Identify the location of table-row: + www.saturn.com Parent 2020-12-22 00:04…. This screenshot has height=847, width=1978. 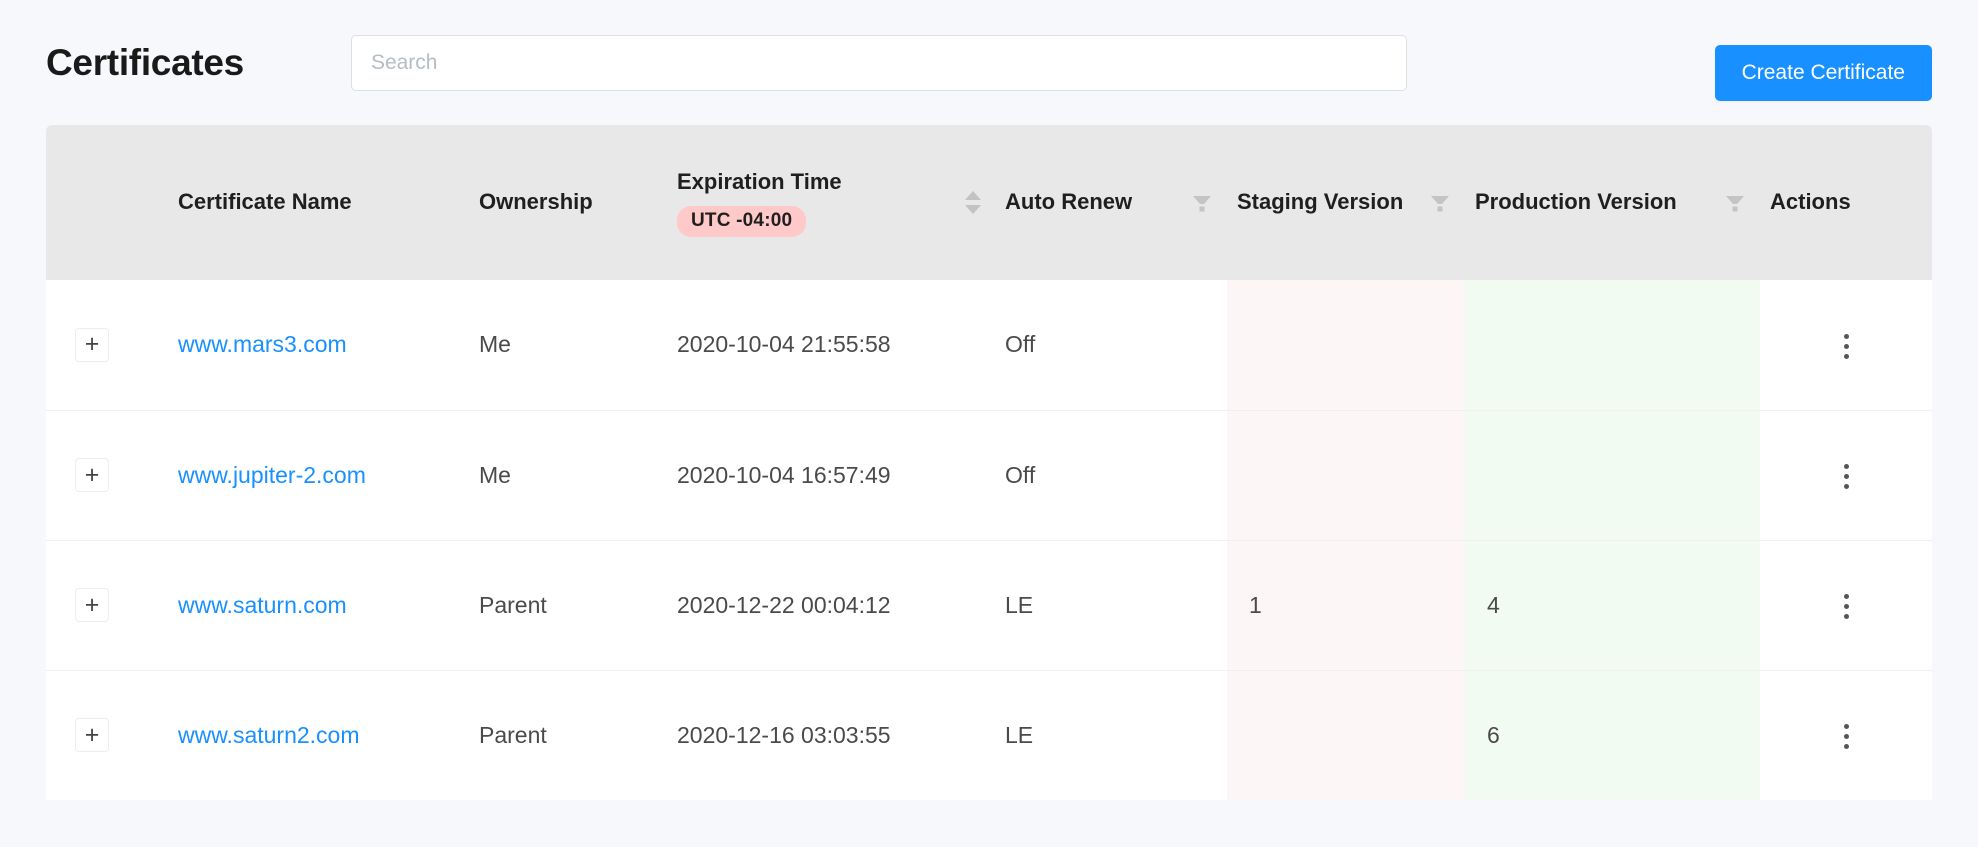
(989, 604).